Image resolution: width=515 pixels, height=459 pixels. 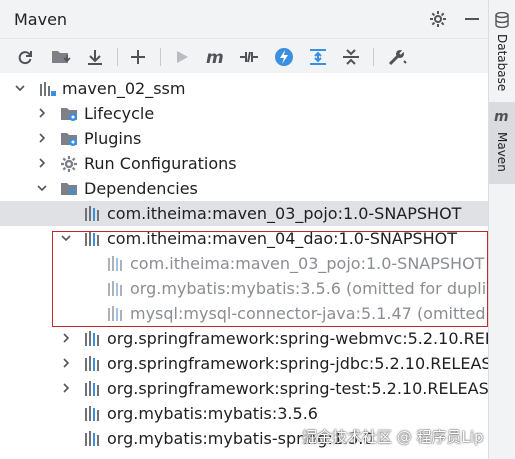 I want to click on maven-tab-label: Maven, so click(x=502, y=152).